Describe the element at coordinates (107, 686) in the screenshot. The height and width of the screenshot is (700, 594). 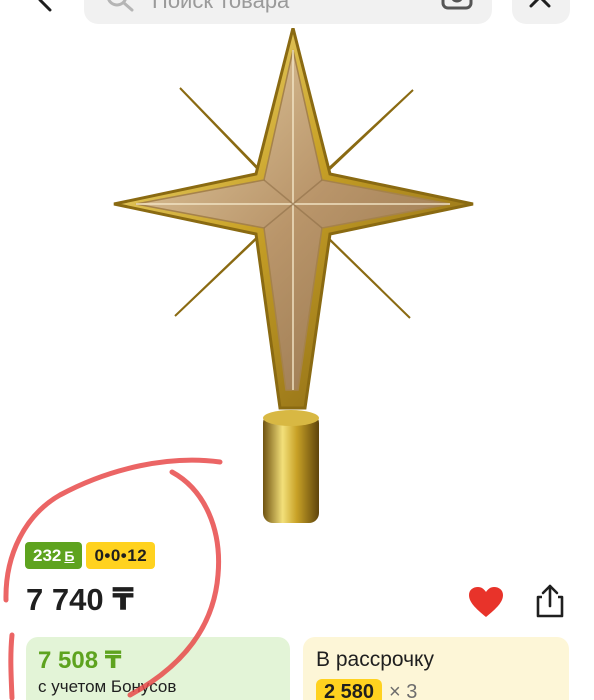
I see `bonus-caption: с учетом Бонусов` at that location.